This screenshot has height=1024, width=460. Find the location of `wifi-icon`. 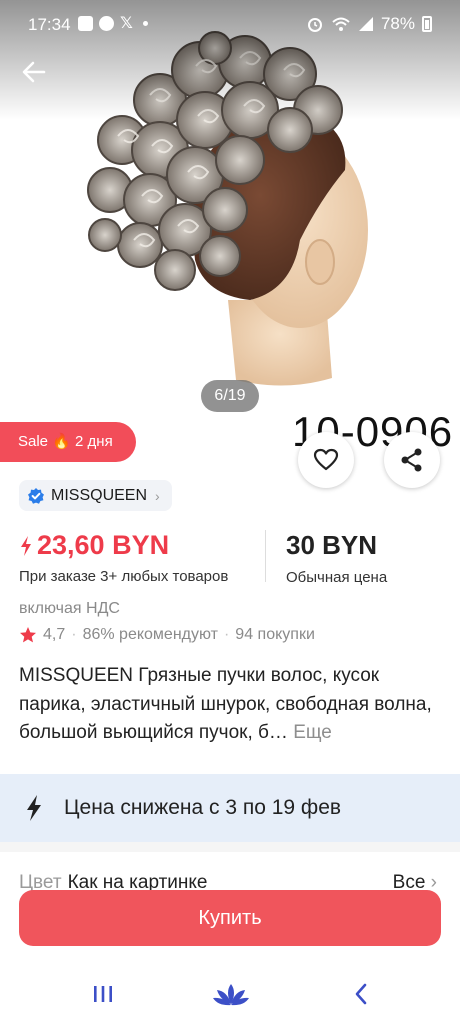

wifi-icon is located at coordinates (341, 24).